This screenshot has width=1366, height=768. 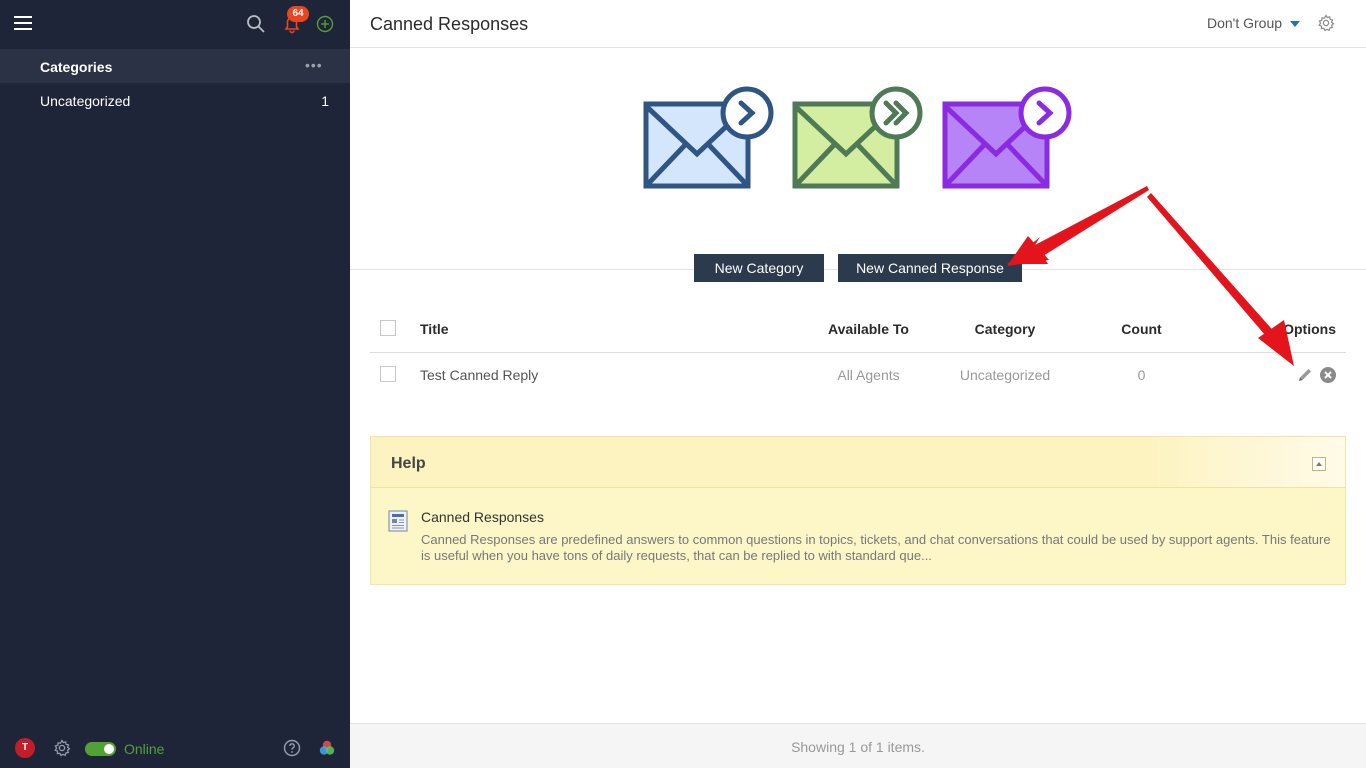 I want to click on group-by-label: Don't Group, so click(x=1245, y=23).